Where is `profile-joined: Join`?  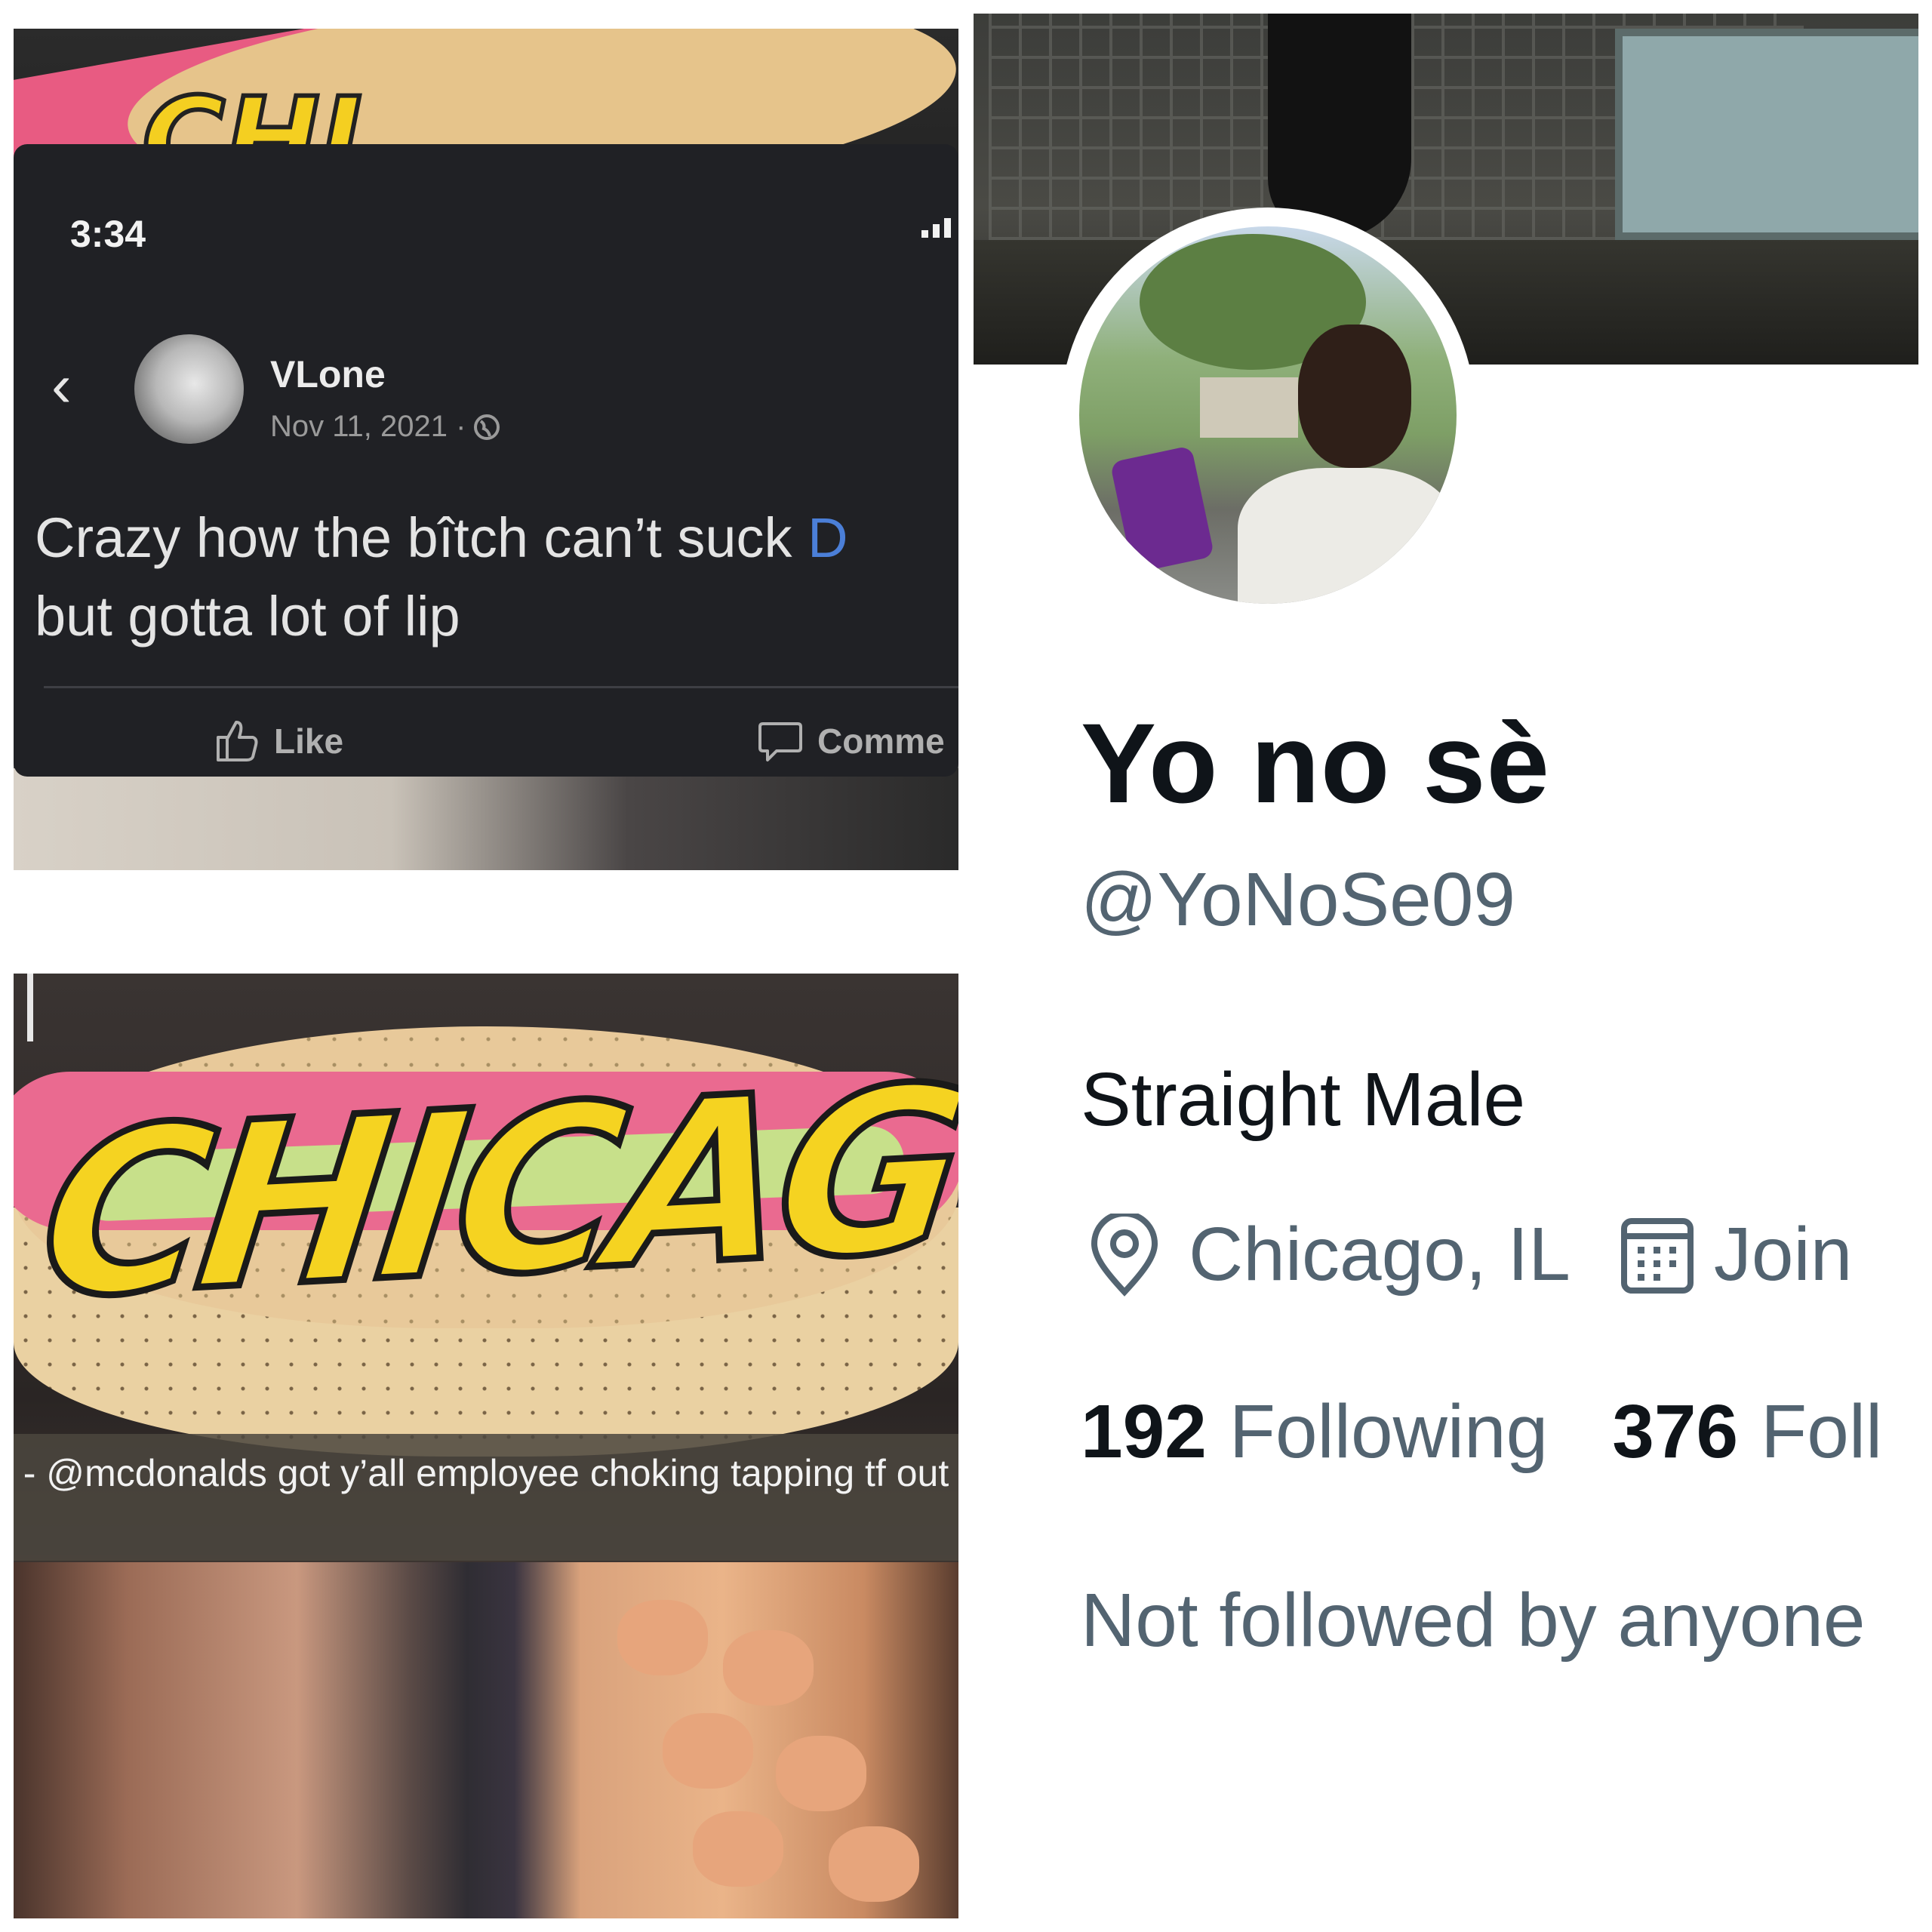
profile-joined: Join is located at coordinates (1783, 1254).